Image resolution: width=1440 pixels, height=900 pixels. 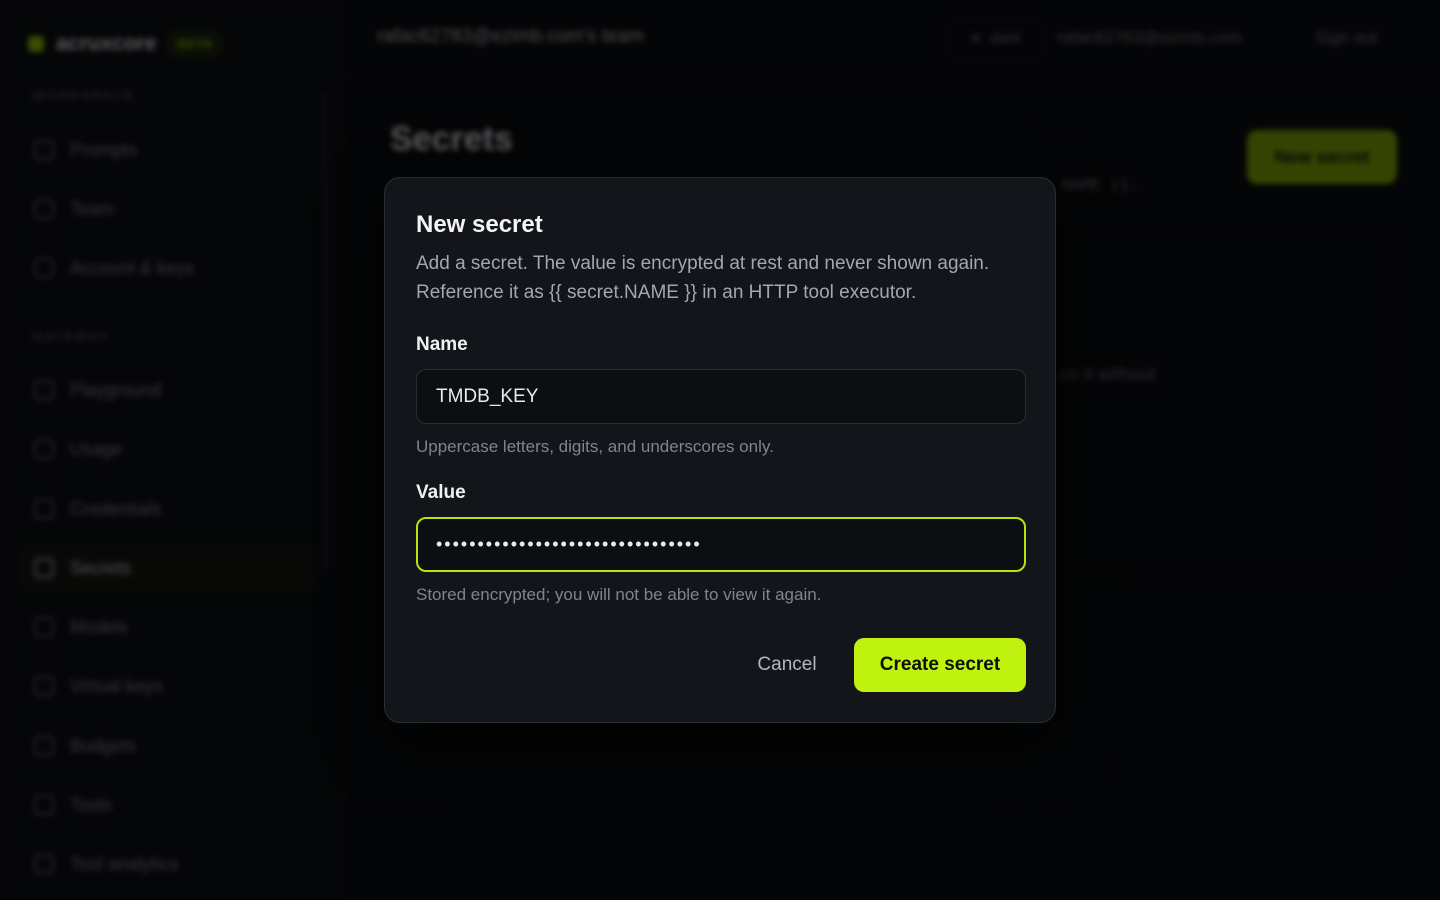 I want to click on create-secret-button: Create secret, so click(x=940, y=665).